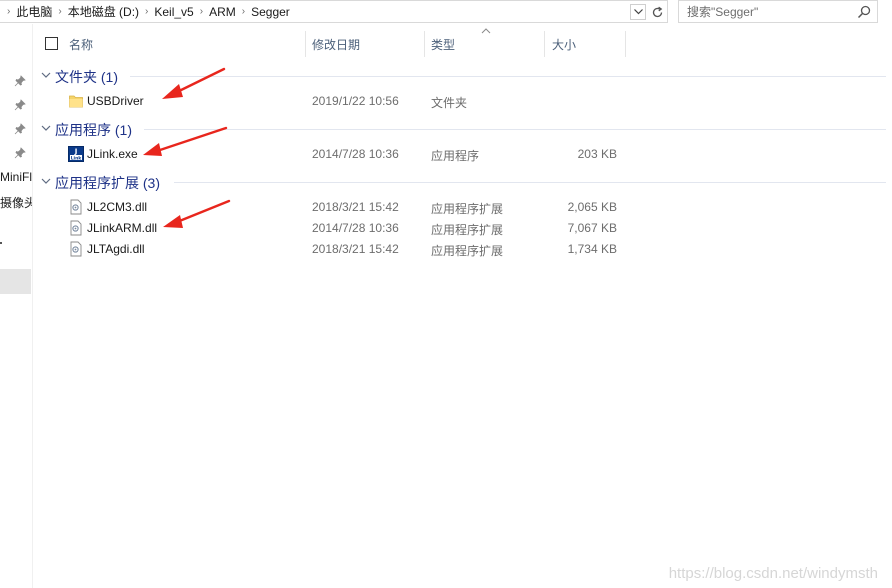 This screenshot has width=892, height=588. I want to click on group-header-app-extensions: 应用程序扩展 (3), so click(460, 182).